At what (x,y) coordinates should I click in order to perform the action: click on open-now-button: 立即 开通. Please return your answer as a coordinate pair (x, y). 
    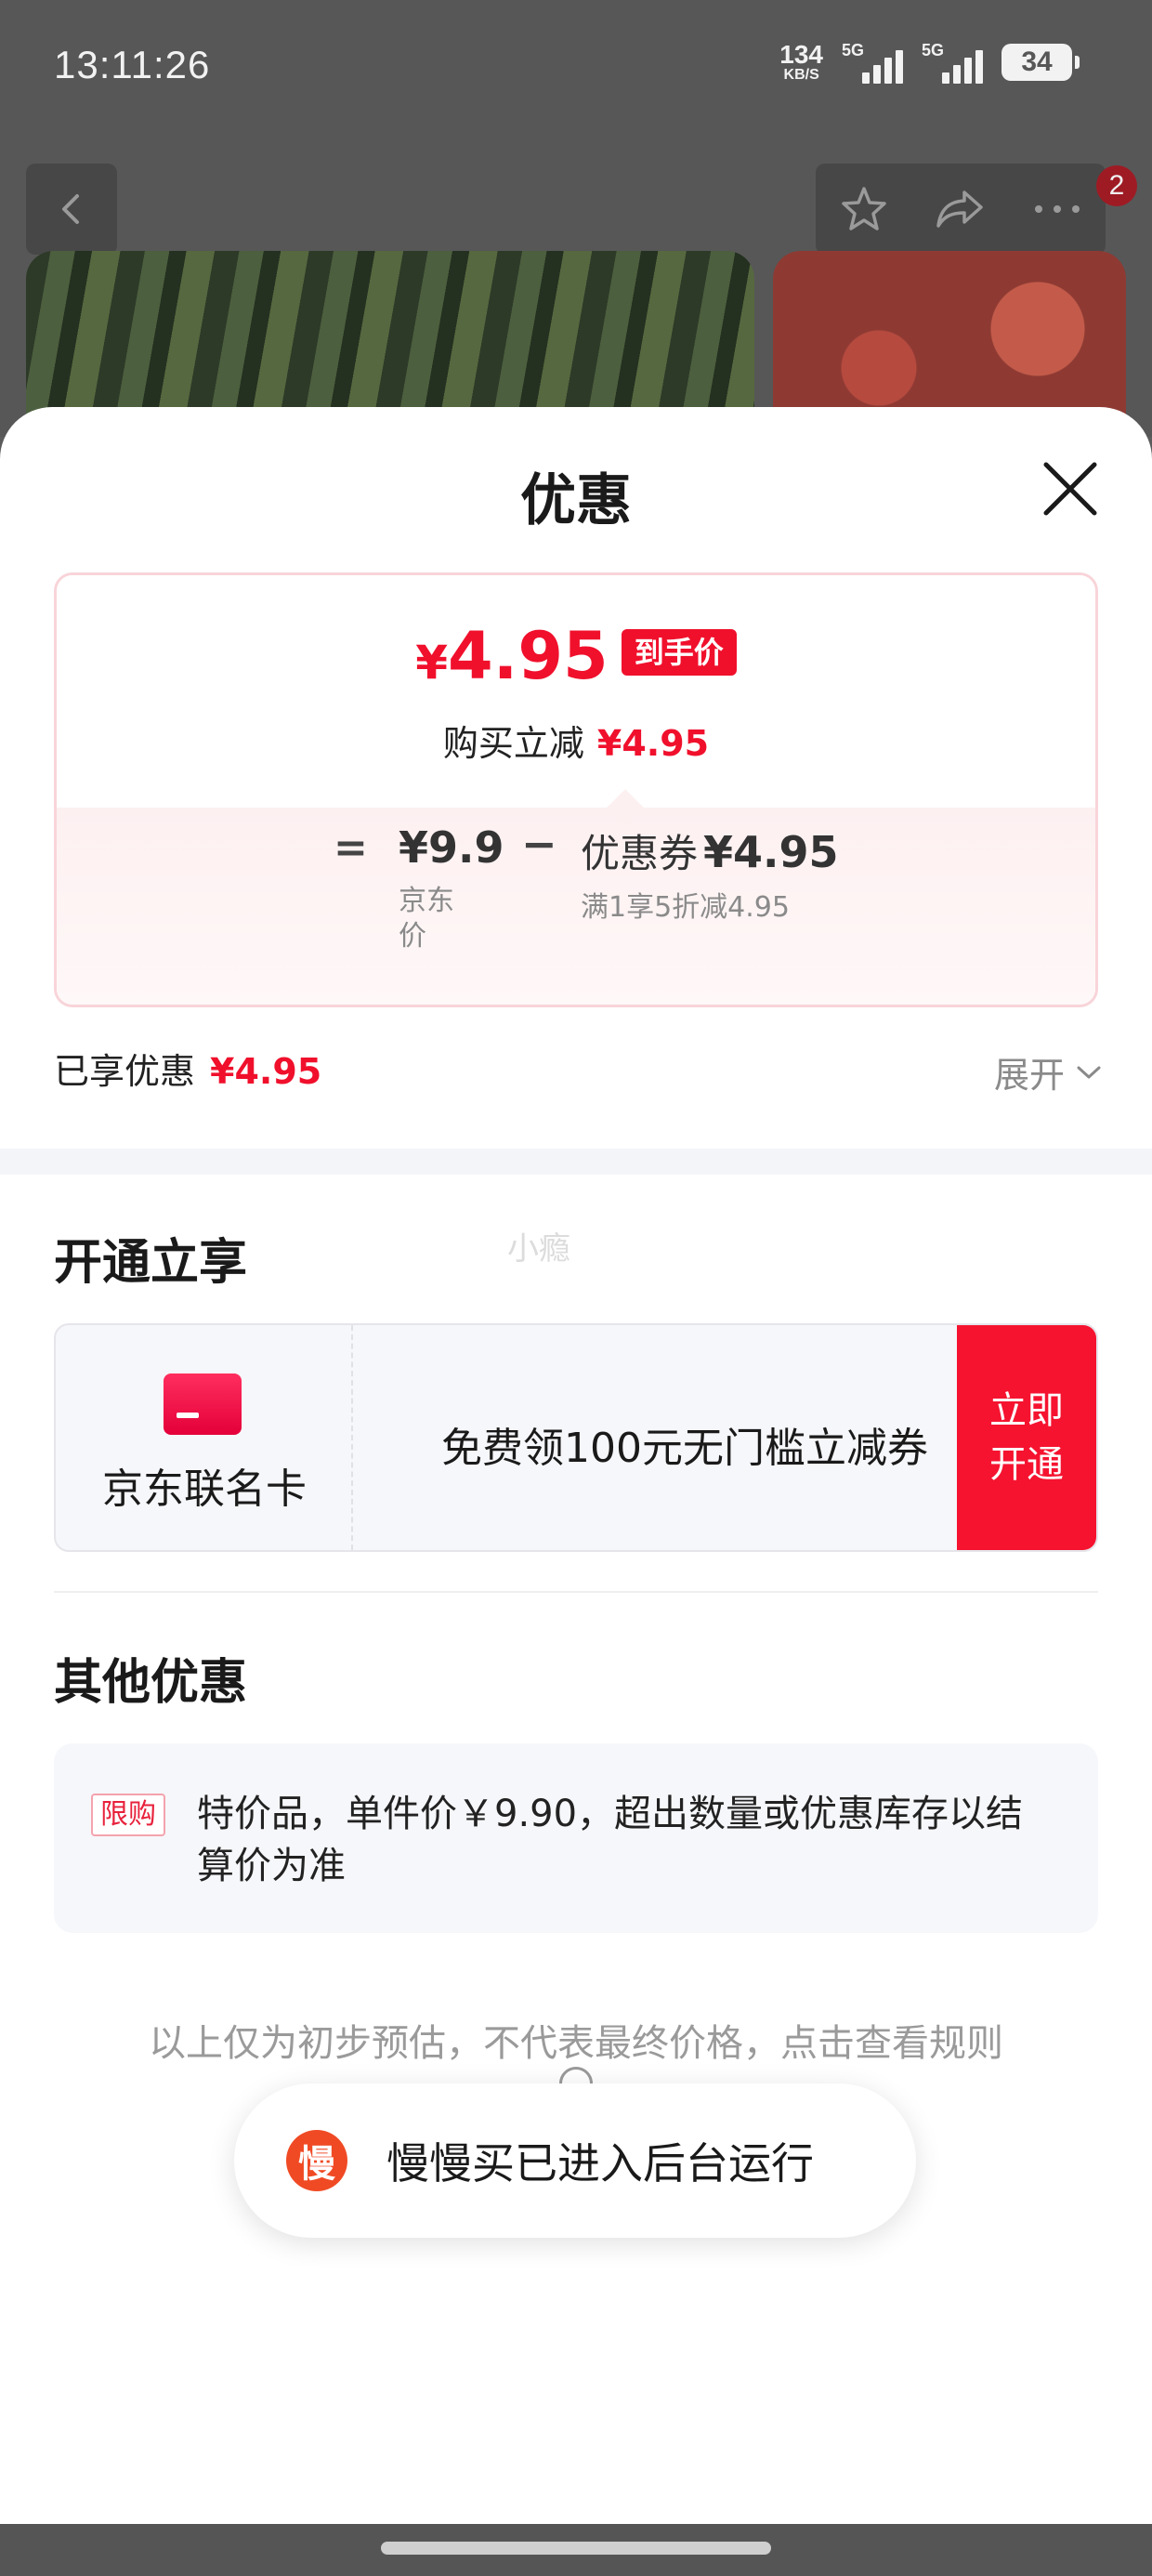
    Looking at the image, I should click on (1026, 1437).